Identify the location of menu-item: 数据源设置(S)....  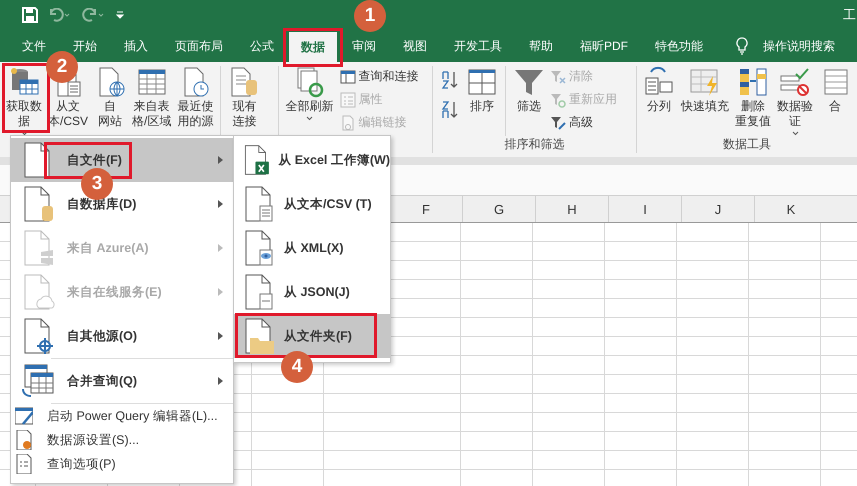
(122, 440).